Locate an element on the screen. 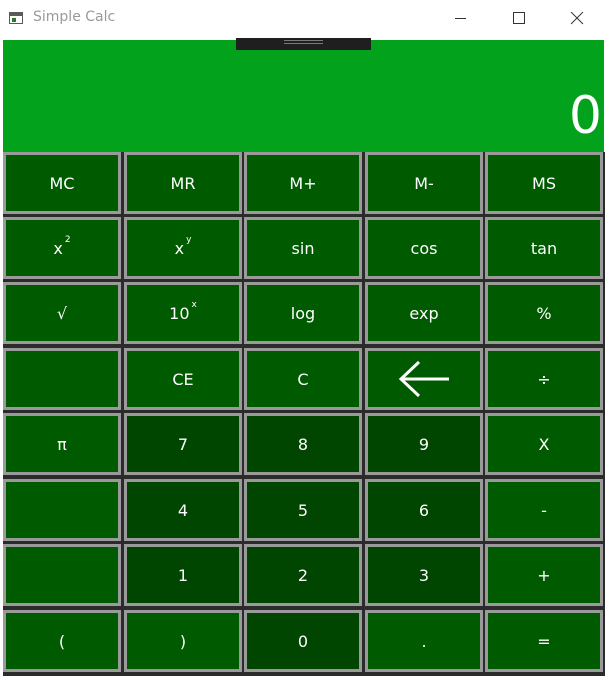 This screenshot has height=680, width=609. clear-button: C is located at coordinates (303, 379).